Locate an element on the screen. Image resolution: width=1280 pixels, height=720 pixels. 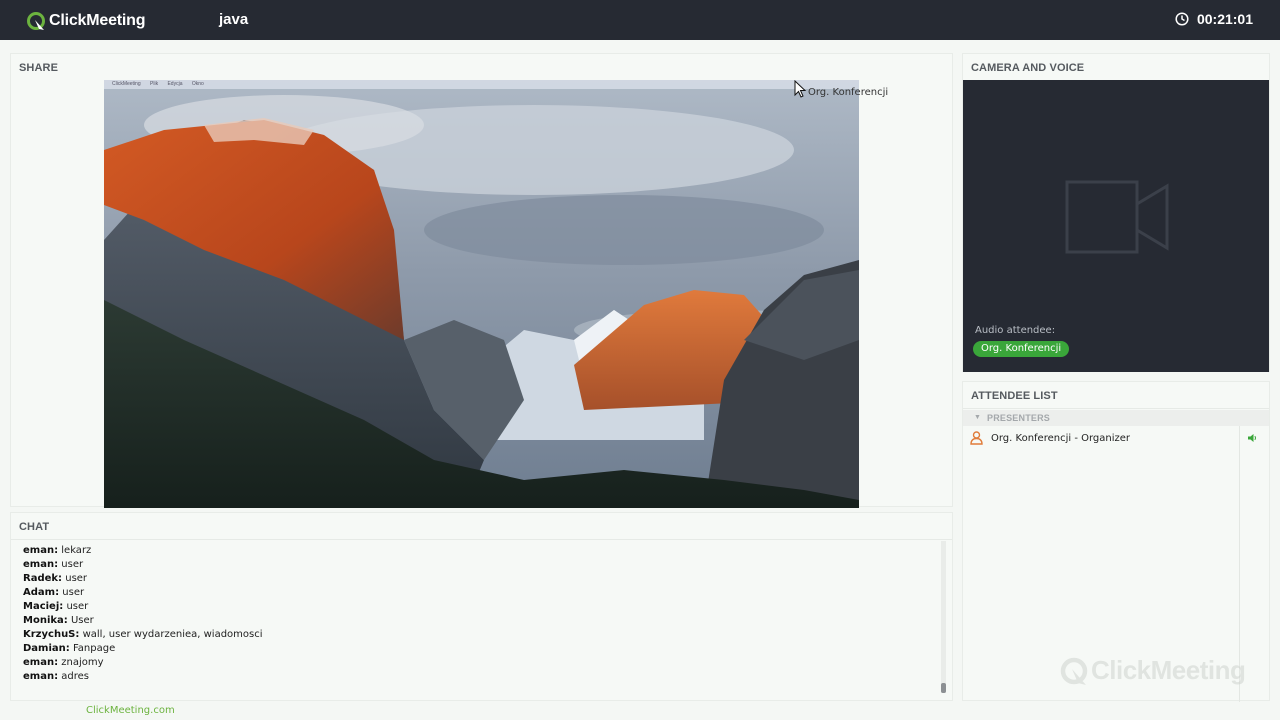
chat-author: Radek: is located at coordinates (43, 578).